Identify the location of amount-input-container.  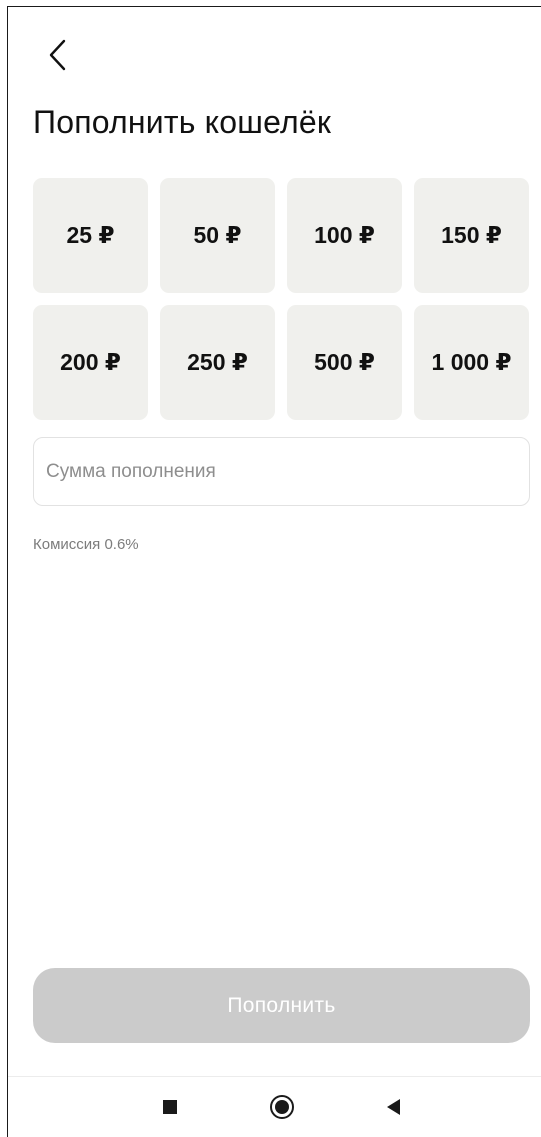
(281, 471).